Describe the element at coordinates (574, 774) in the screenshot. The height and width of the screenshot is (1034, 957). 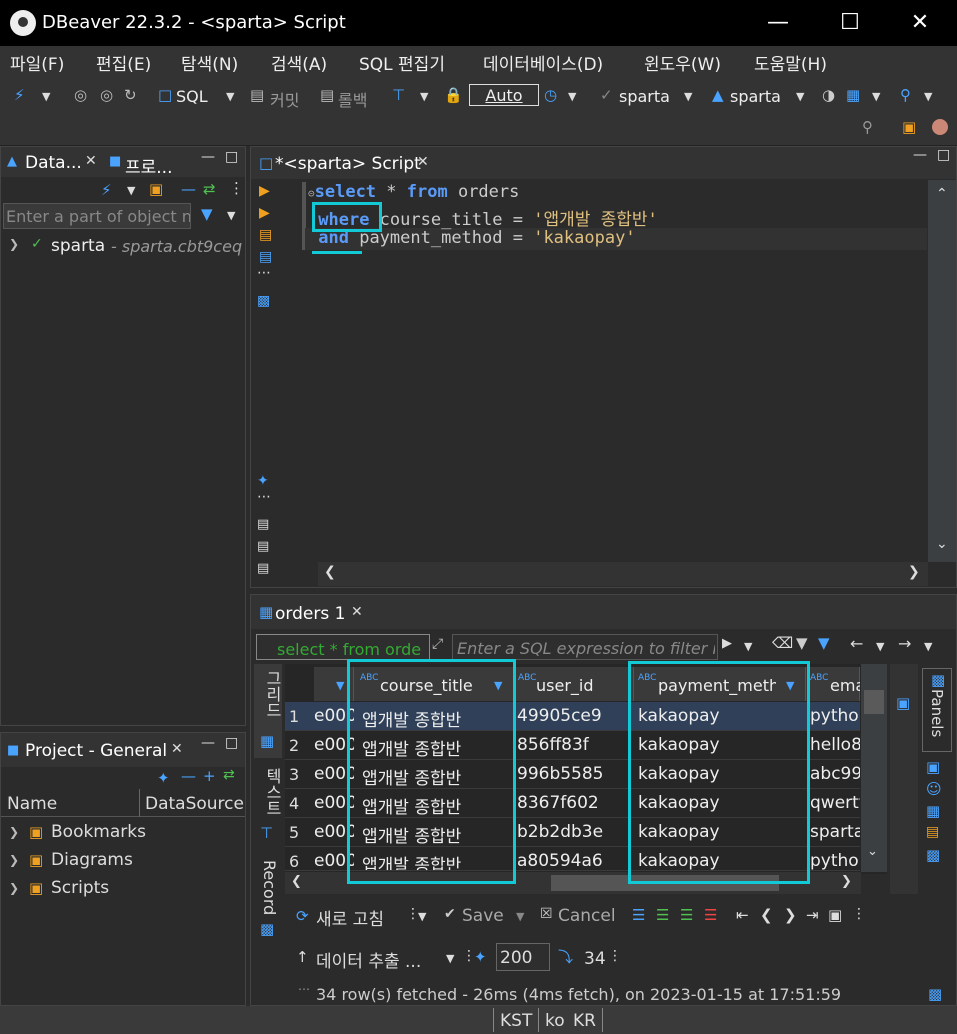
I see `cell-user-id: 996b5585` at that location.